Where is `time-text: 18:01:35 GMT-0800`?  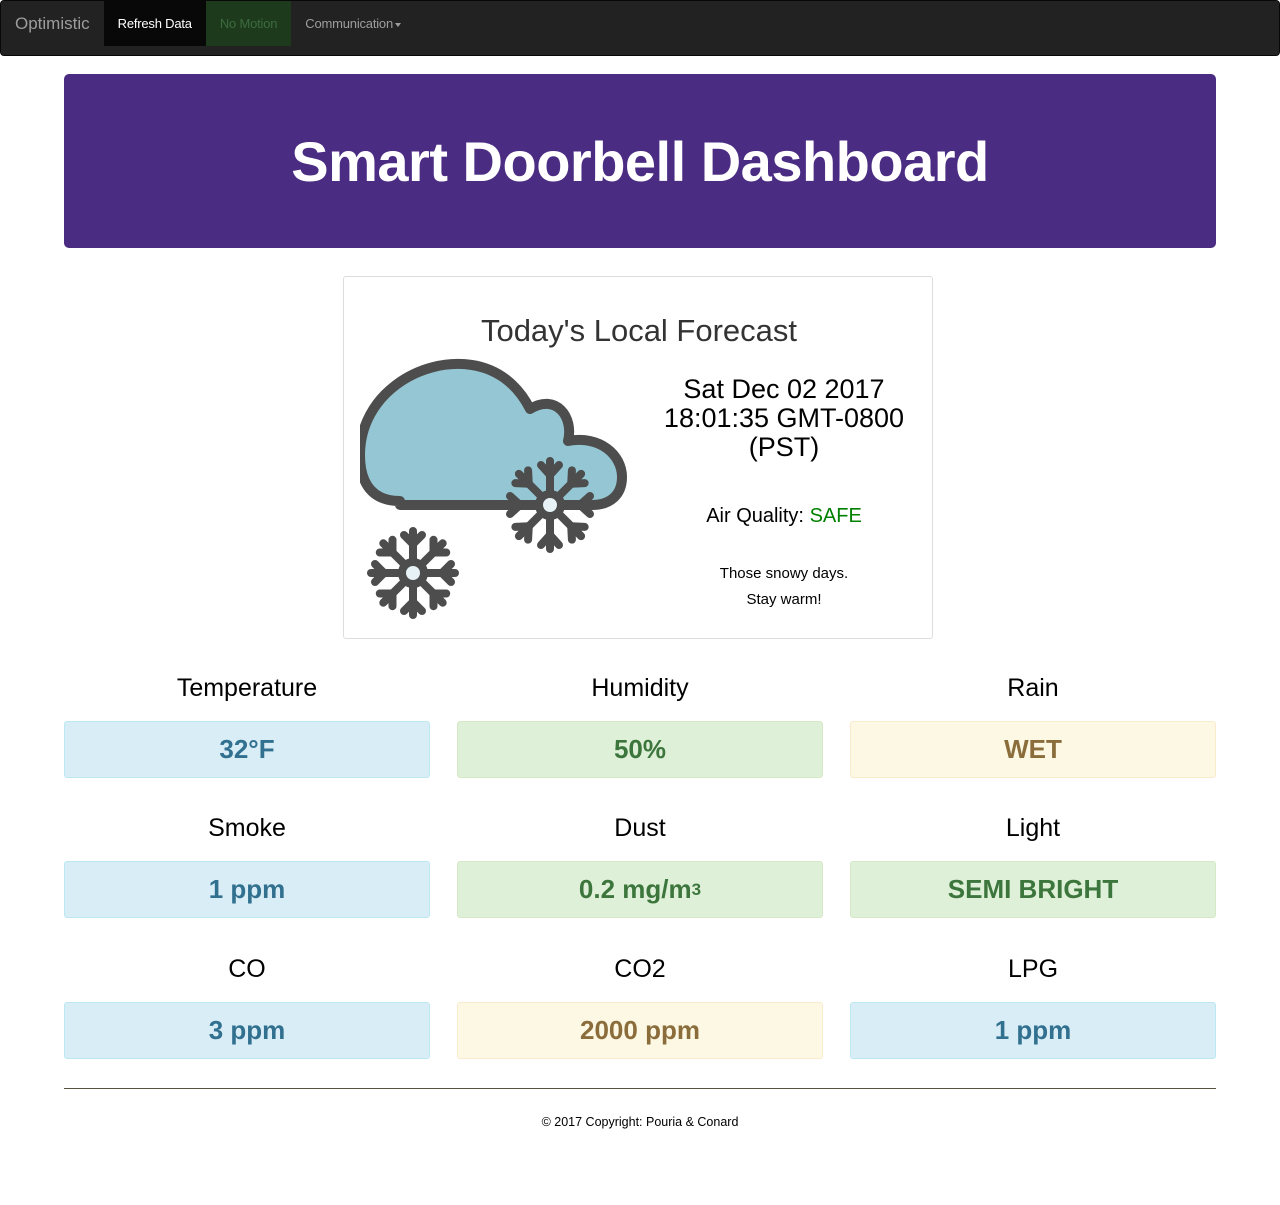
time-text: 18:01:35 GMT-0800 is located at coordinates (784, 418).